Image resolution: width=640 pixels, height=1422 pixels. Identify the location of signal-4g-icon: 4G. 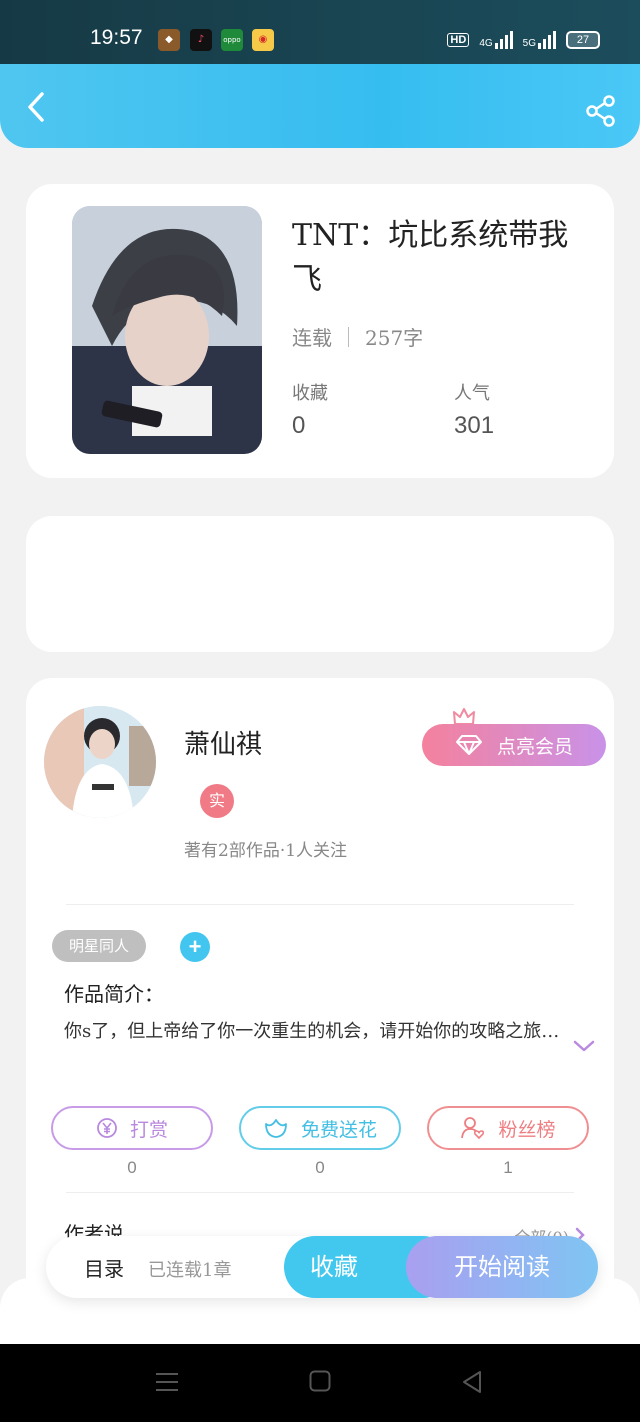
(496, 40).